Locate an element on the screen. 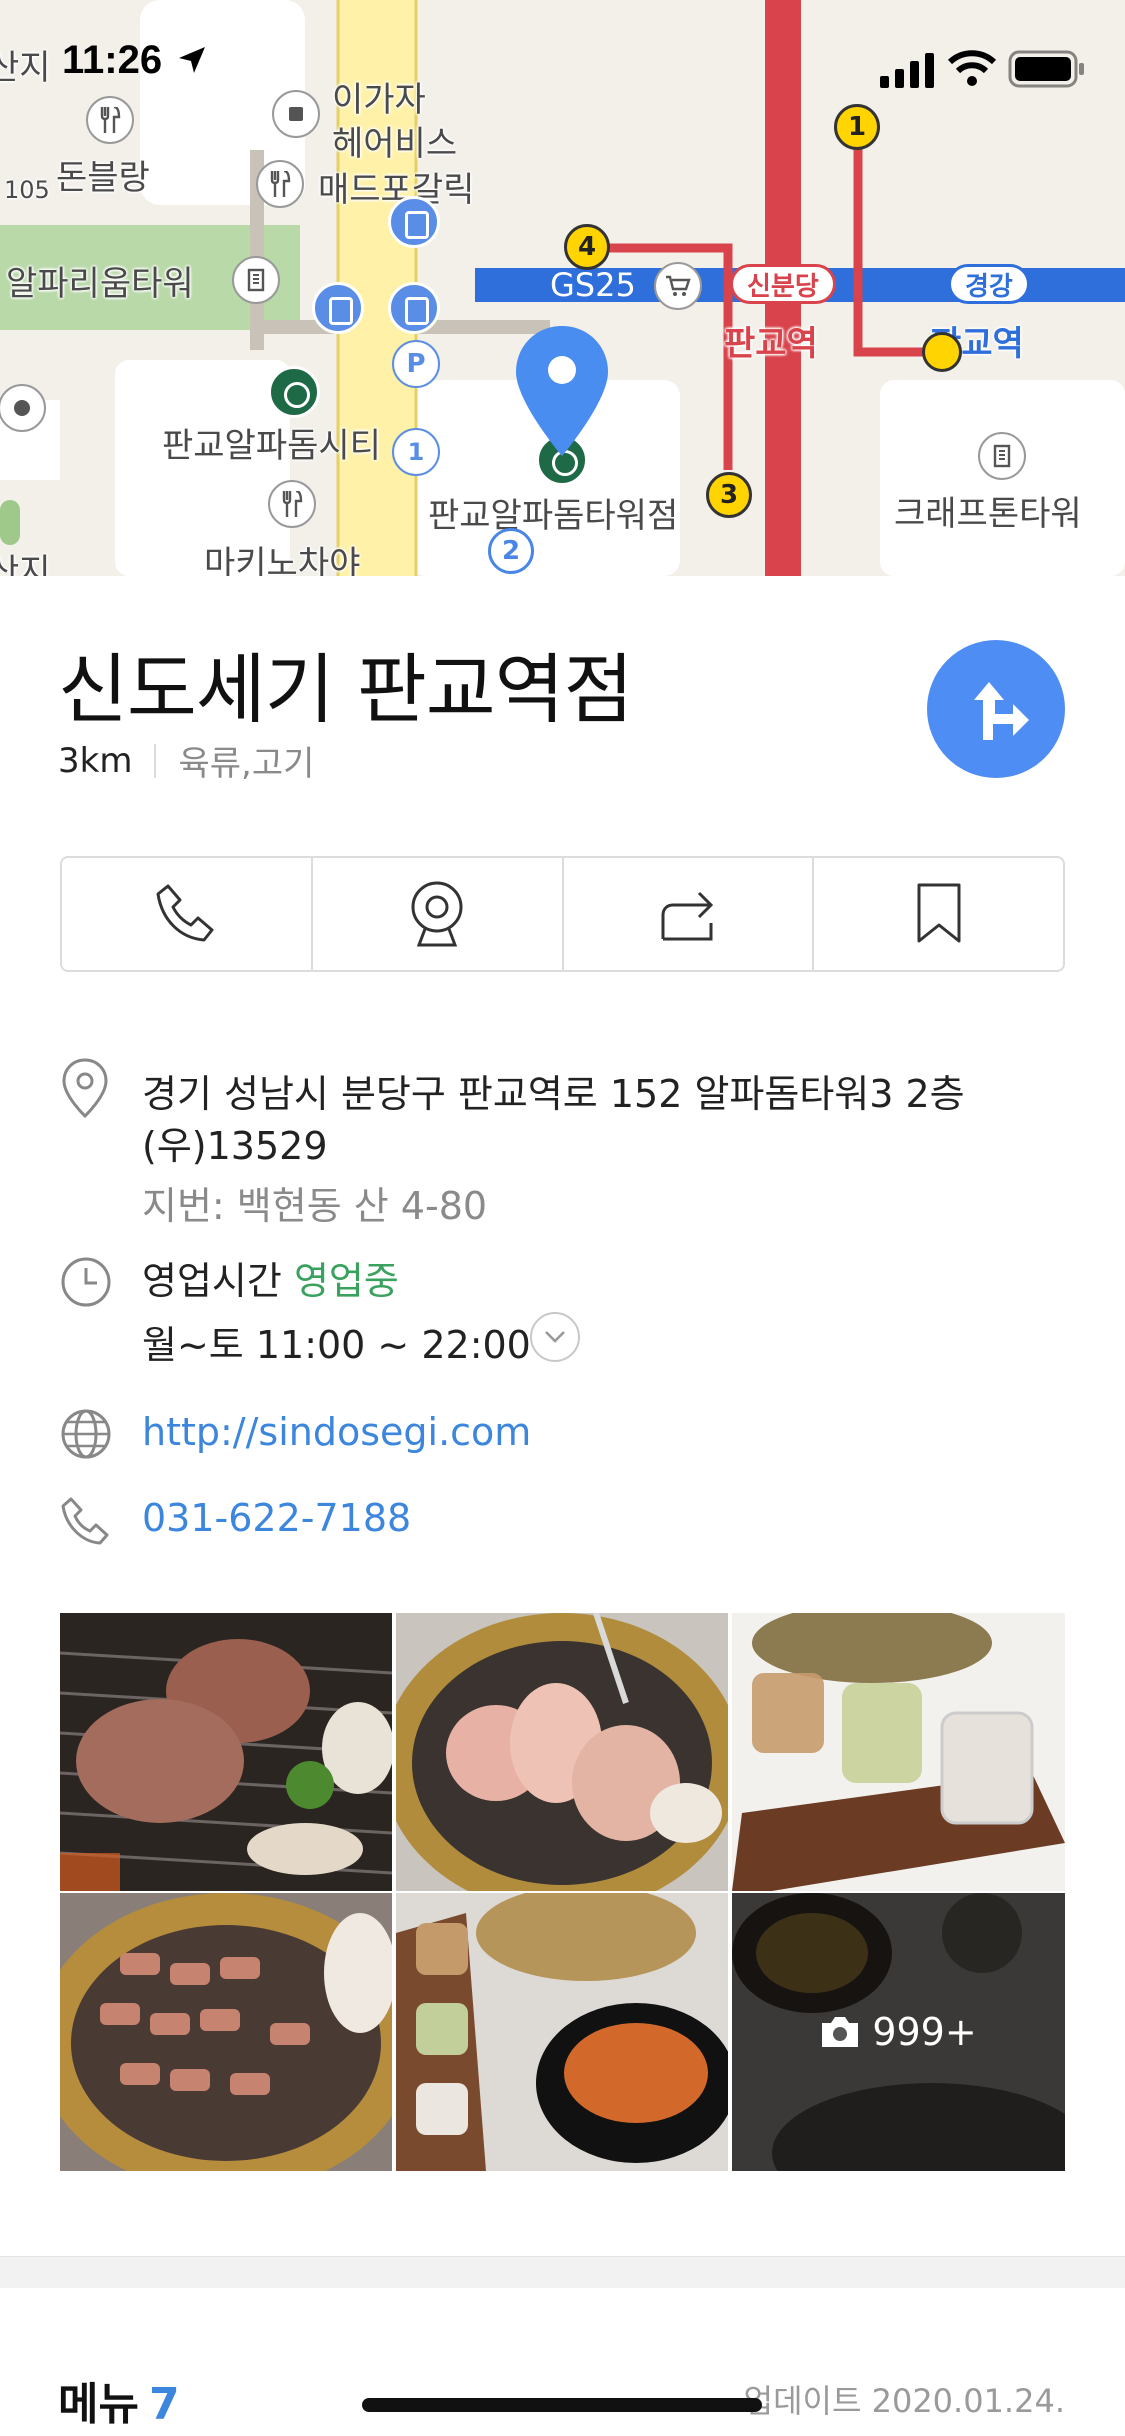 Image resolution: width=1125 pixels, height=2436 pixels. menu-title: 메뉴 is located at coordinates (98, 2404).